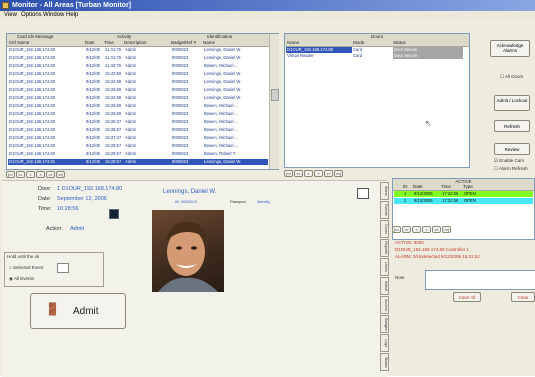 This screenshot has height=377, width=535. Describe the element at coordinates (512, 103) in the screenshot. I see `admit-lockout-button: Admit / Lockout` at that location.